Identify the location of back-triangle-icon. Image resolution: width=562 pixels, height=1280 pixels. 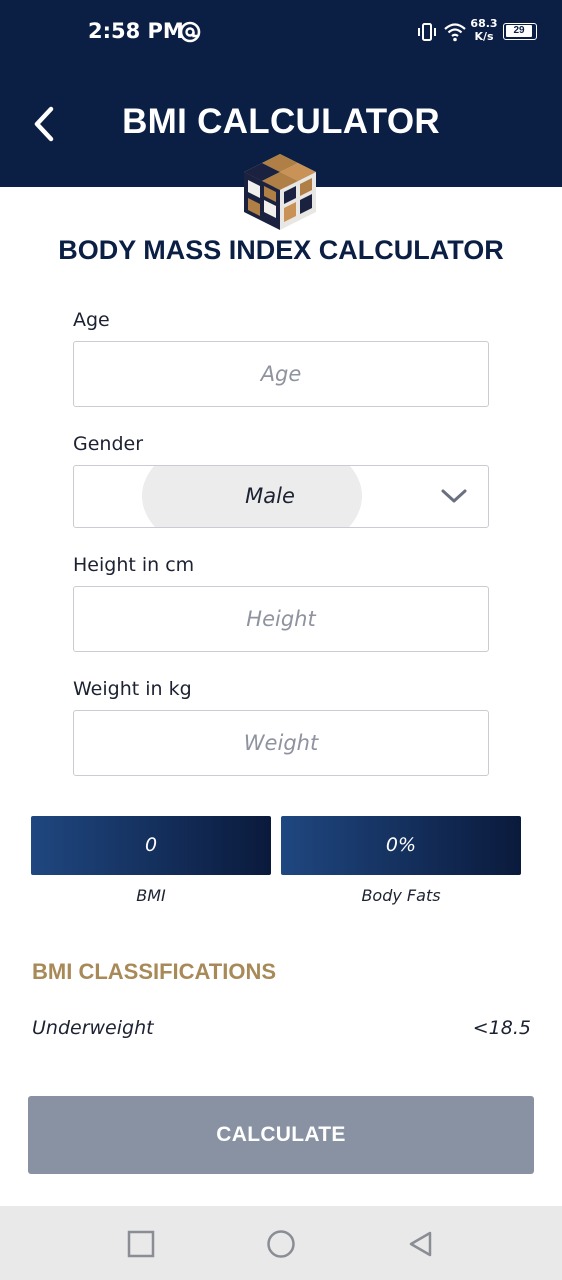
(421, 1244).